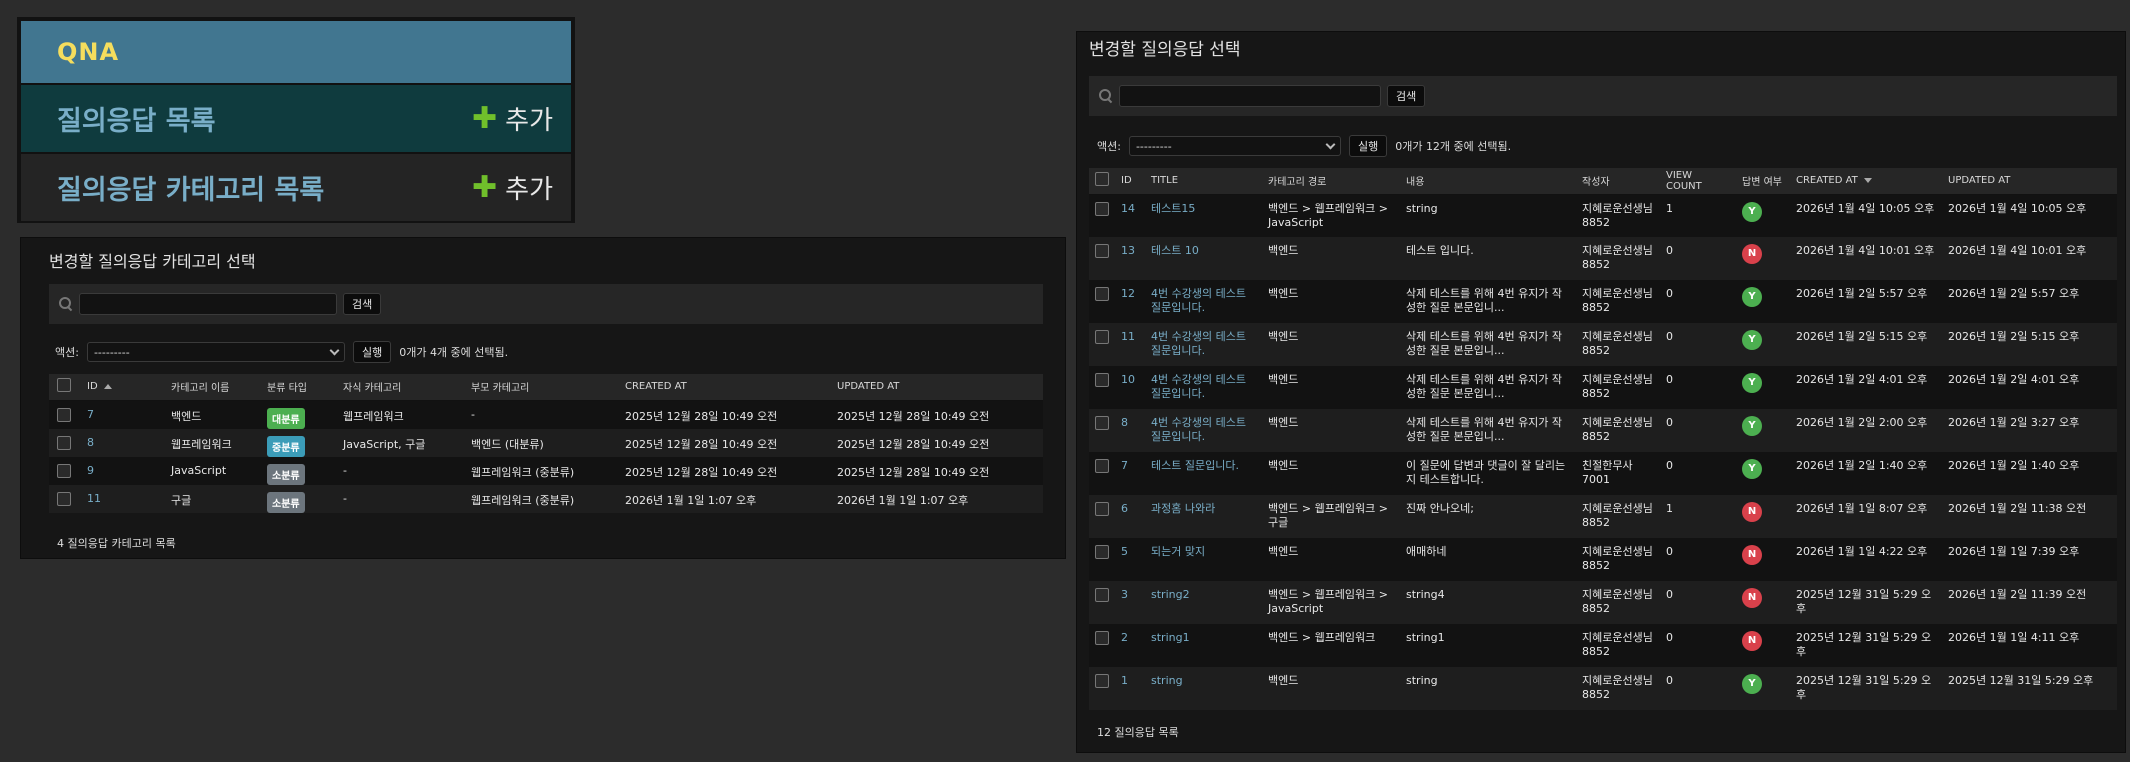 This screenshot has height=762, width=2130. What do you see at coordinates (90, 470) in the screenshot?
I see `row-id-link: 9` at bounding box center [90, 470].